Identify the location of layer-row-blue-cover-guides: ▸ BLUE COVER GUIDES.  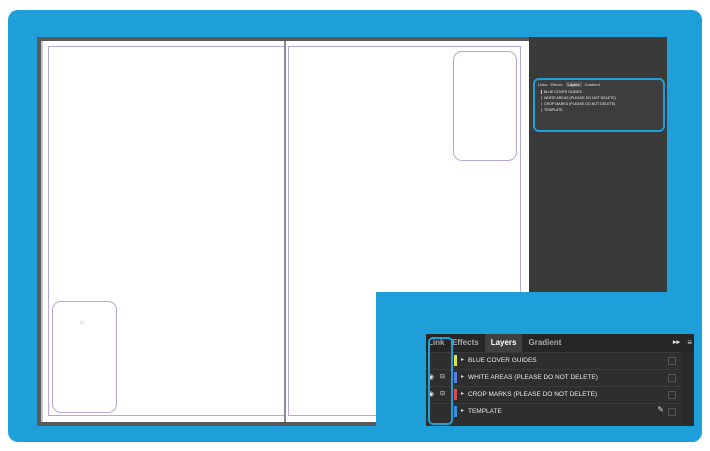
(554, 360).